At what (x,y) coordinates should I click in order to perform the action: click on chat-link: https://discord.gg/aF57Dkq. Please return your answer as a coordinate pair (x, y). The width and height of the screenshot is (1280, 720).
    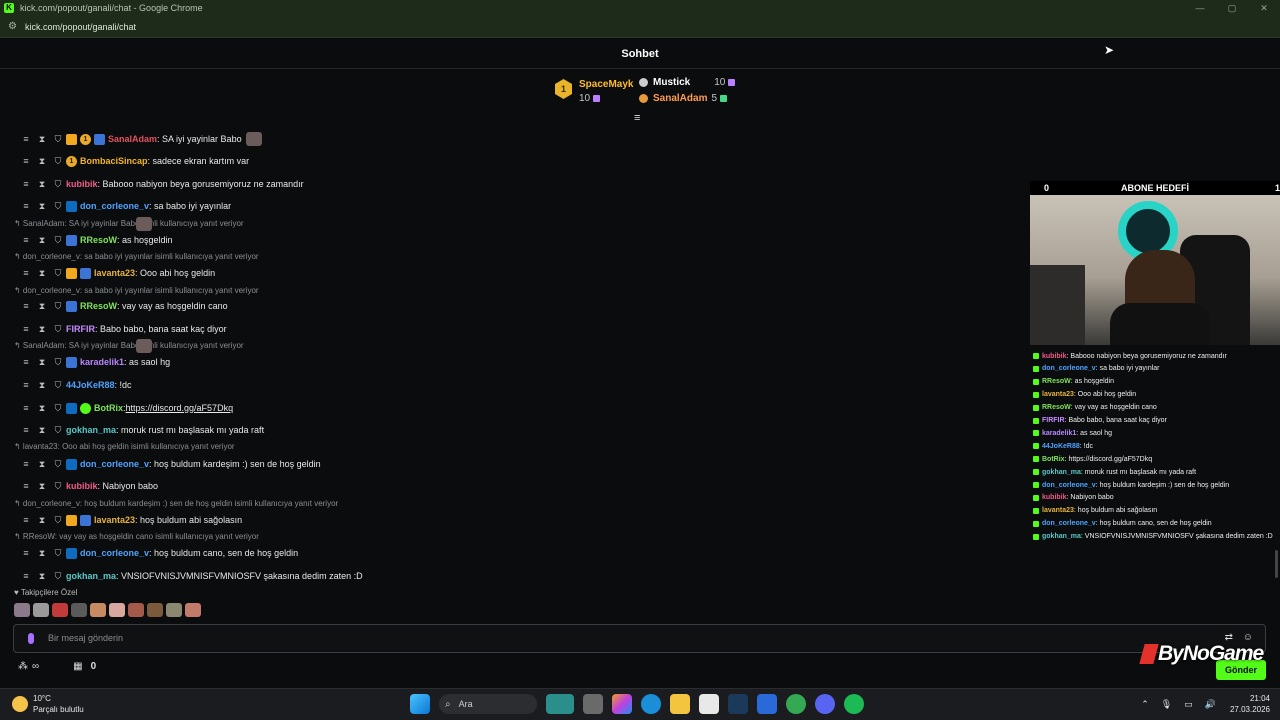
    Looking at the image, I should click on (180, 408).